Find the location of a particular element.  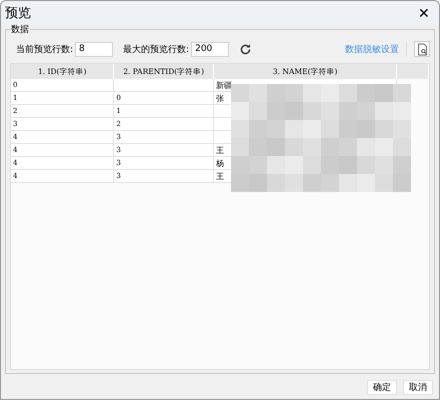

table-cell: 张 is located at coordinates (220, 98).